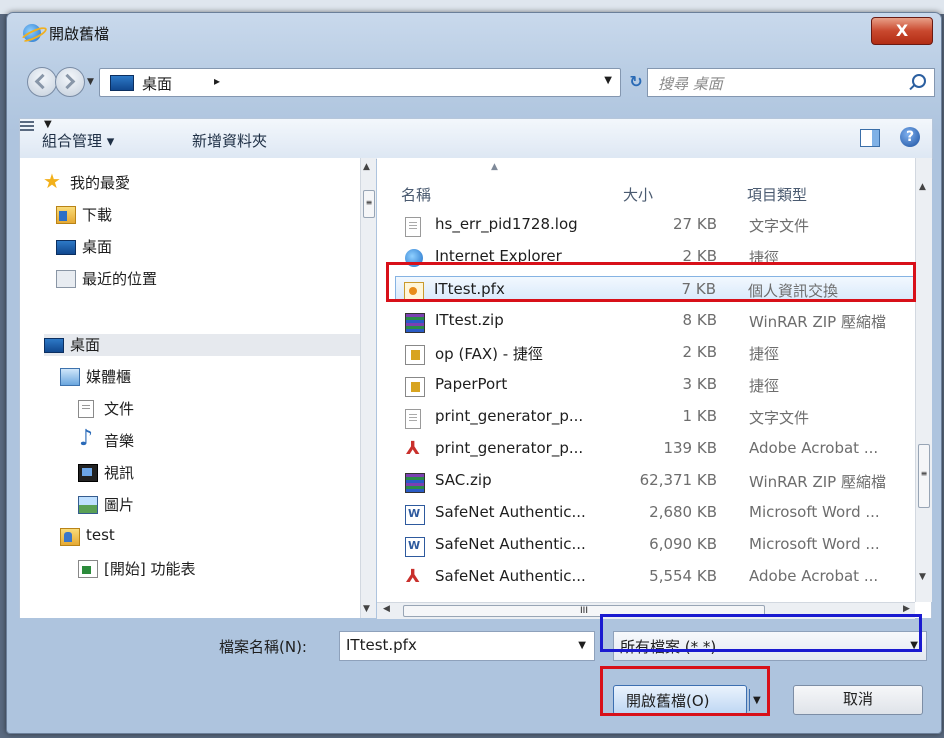 This screenshot has height=738, width=944. I want to click on navigation-scrollbar: ▲ ≡ ▼, so click(368, 388).